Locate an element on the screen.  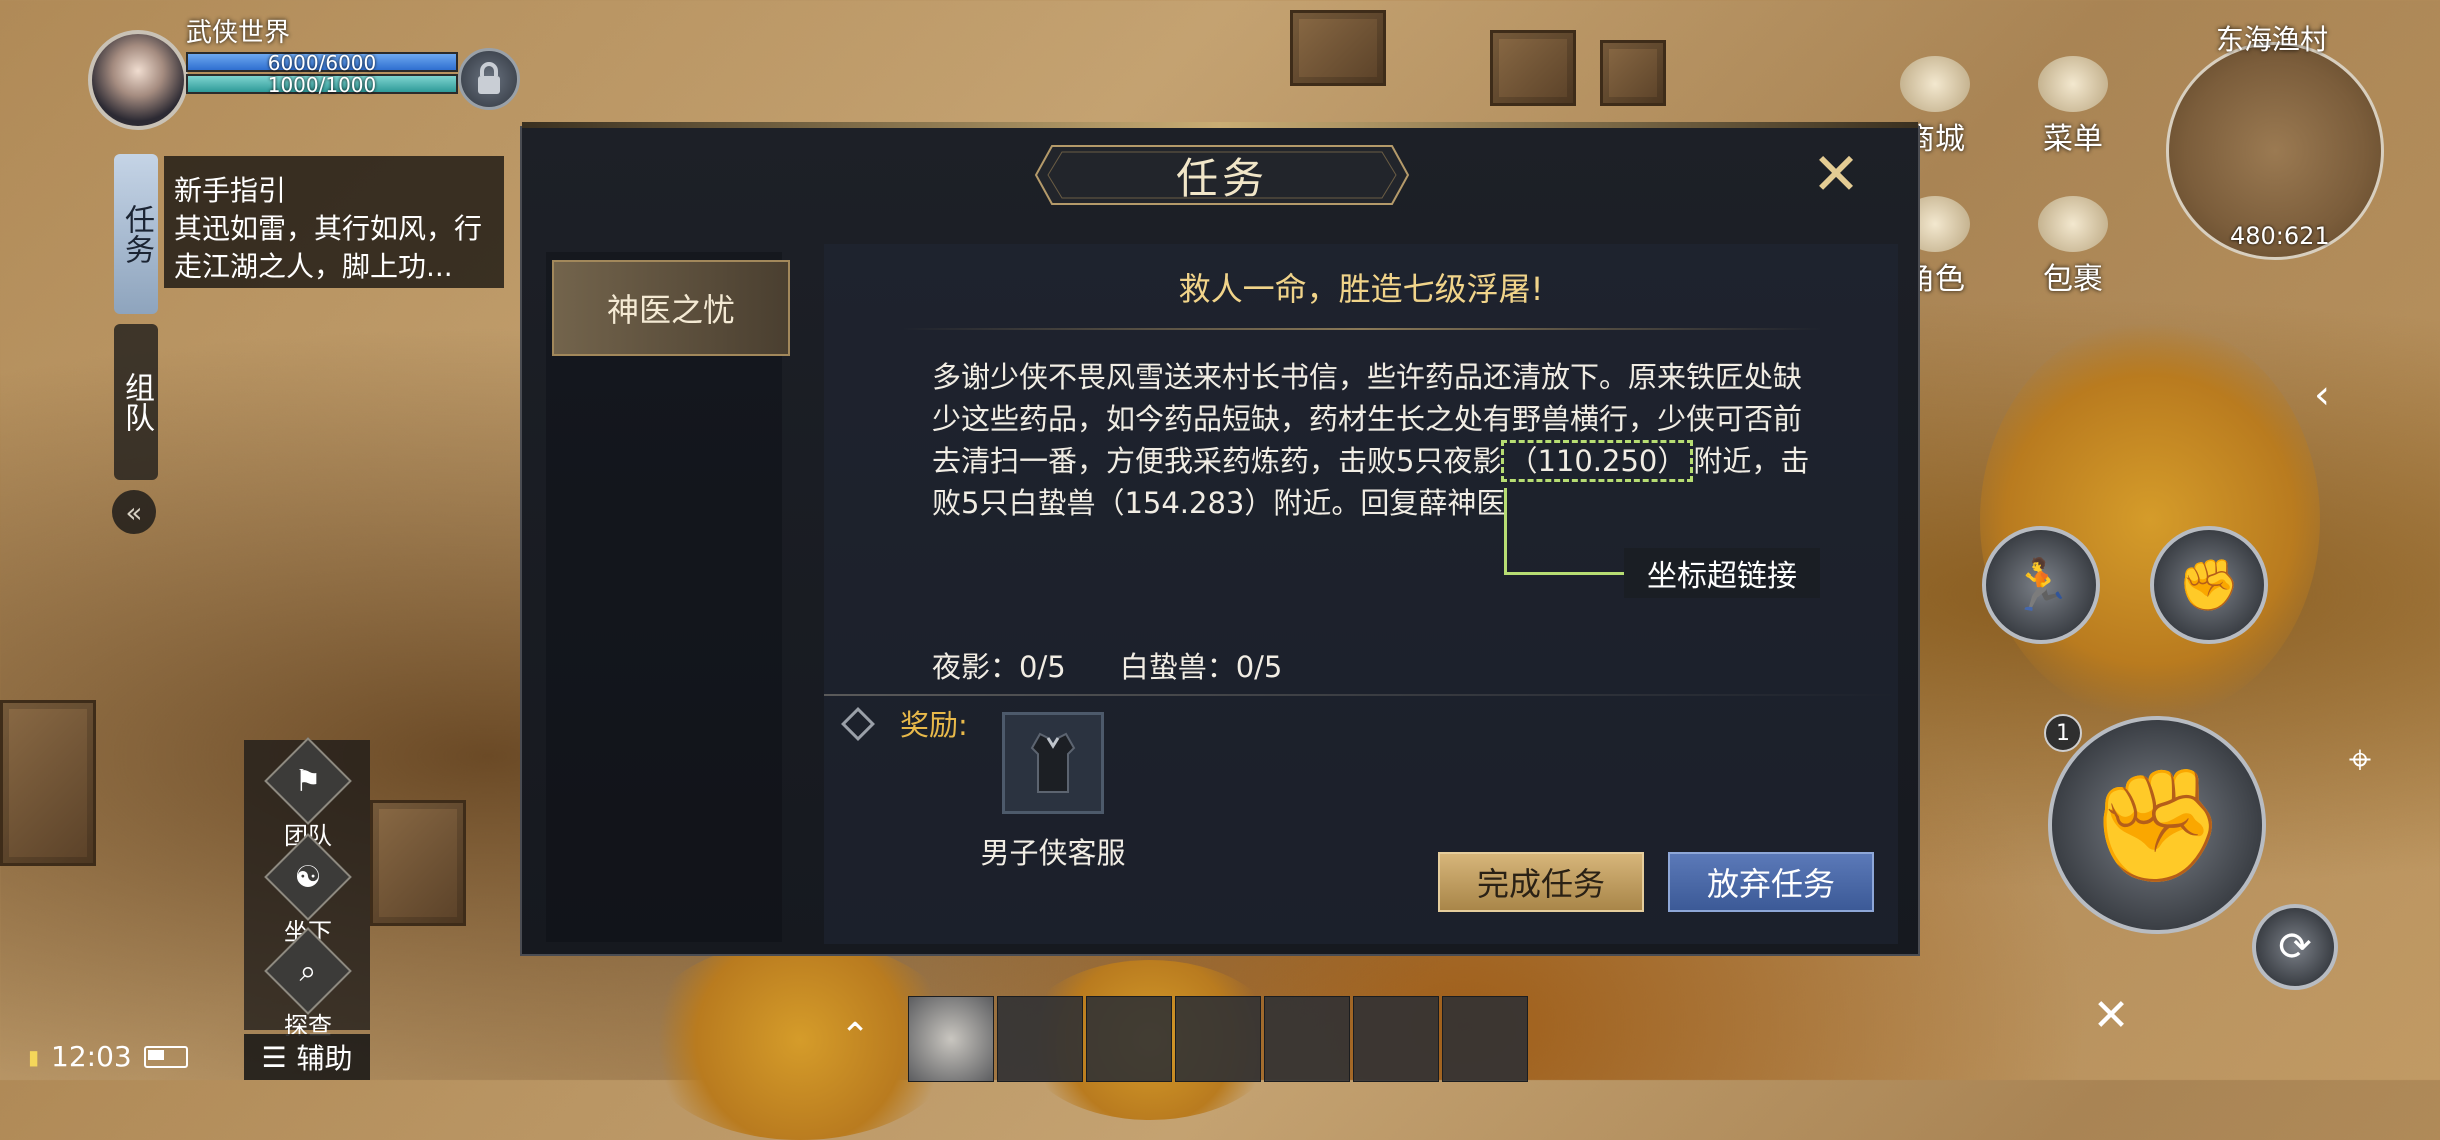
meditate-icon: ☯ is located at coordinates (308, 877).